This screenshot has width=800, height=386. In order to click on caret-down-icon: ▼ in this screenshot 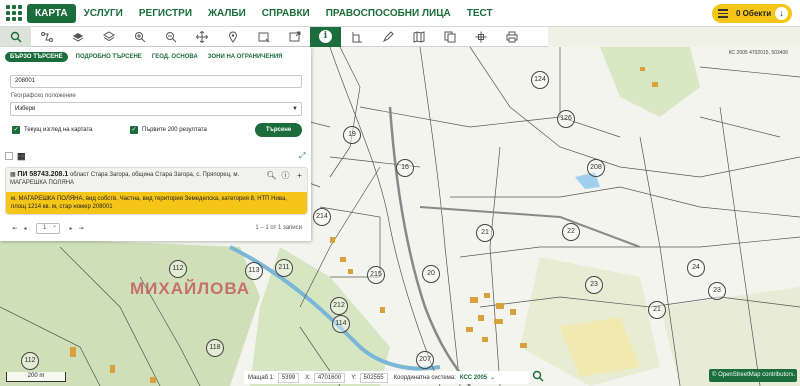, I will do `click(295, 109)`.